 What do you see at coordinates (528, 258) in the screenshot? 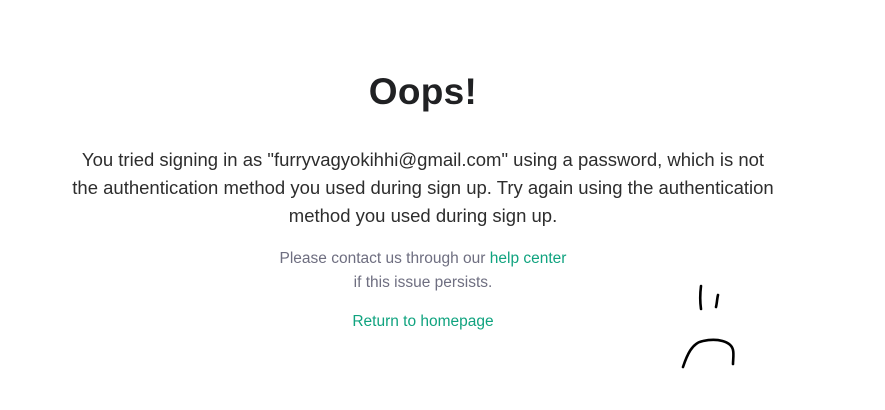
I see `help-center-link: help center` at bounding box center [528, 258].